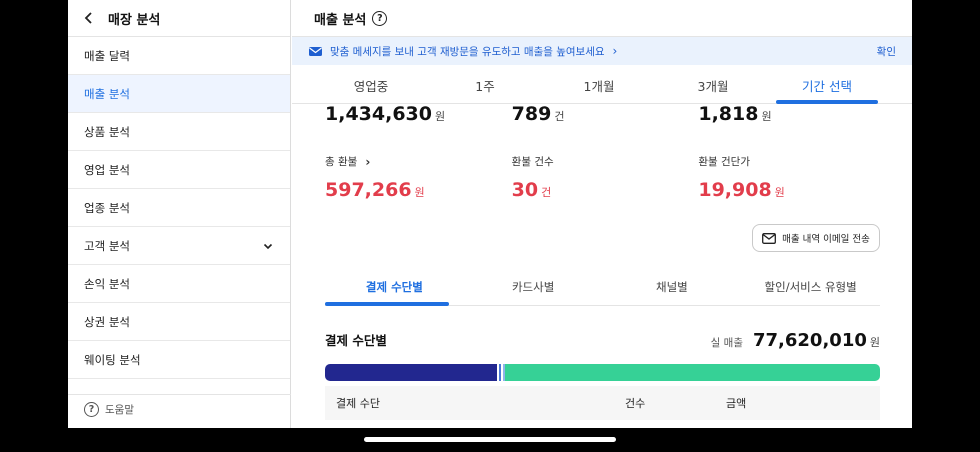 The width and height of the screenshot is (980, 452). I want to click on stat-value: 789, so click(531, 114).